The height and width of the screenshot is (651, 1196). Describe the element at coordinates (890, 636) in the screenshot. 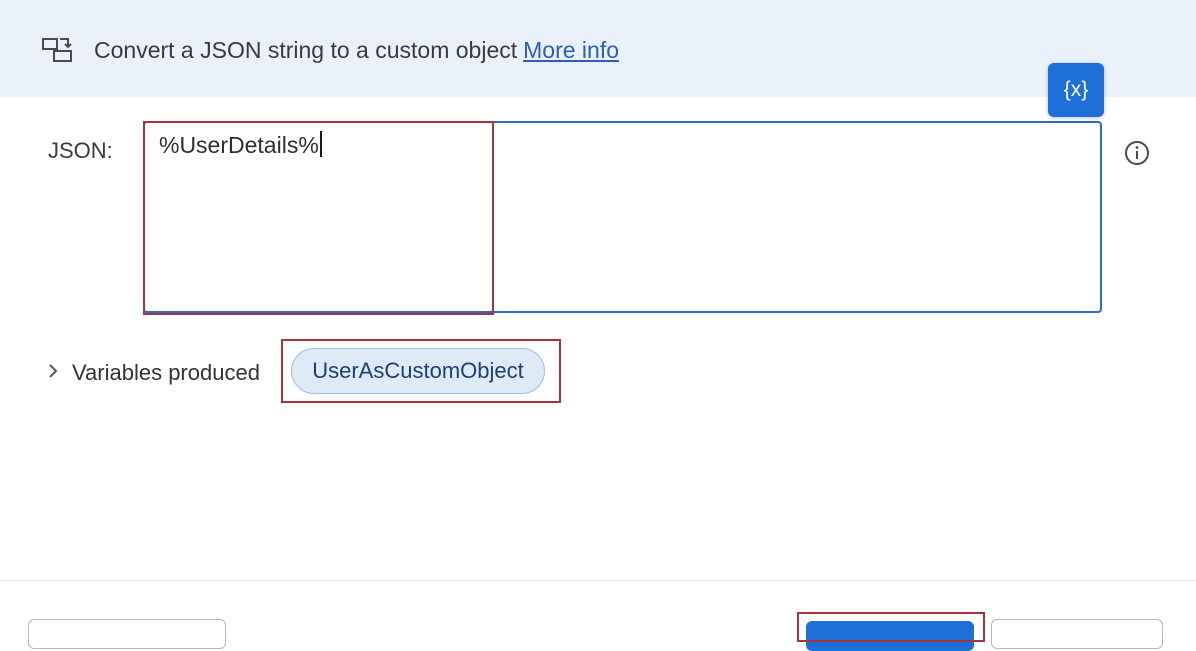

I see `save-button` at that location.